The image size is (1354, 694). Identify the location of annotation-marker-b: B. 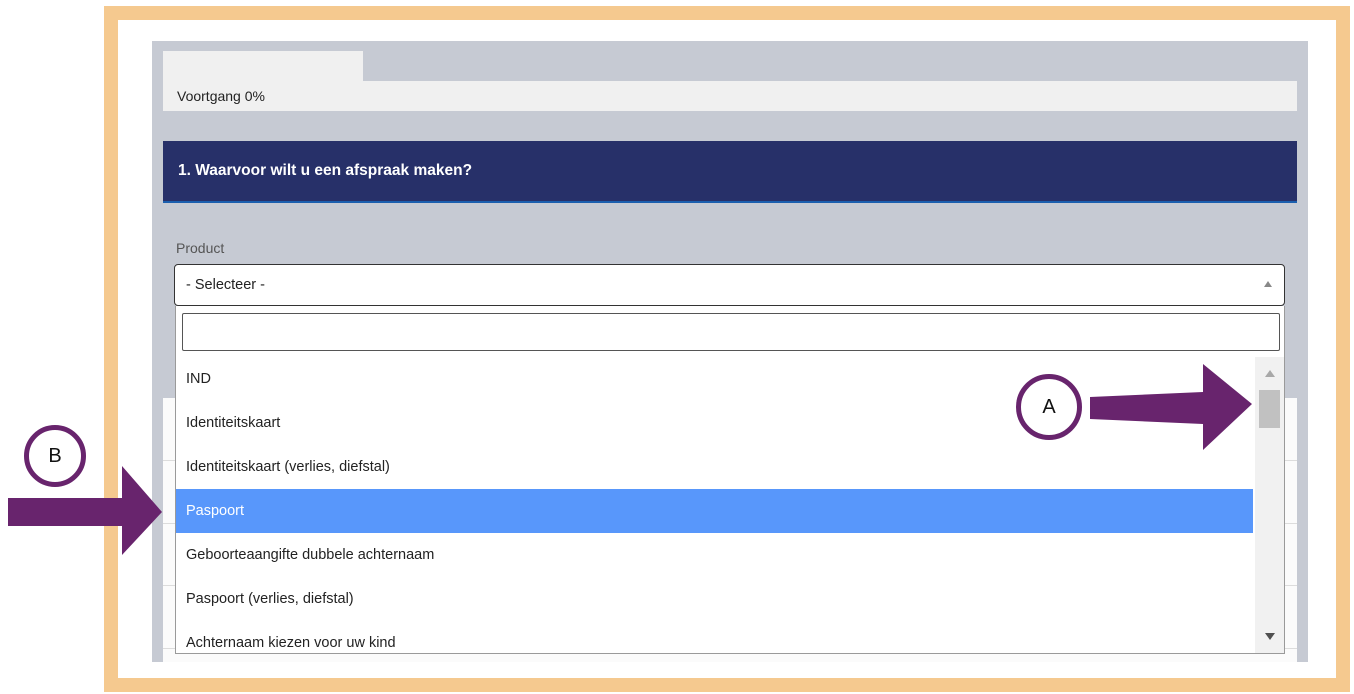
(55, 456).